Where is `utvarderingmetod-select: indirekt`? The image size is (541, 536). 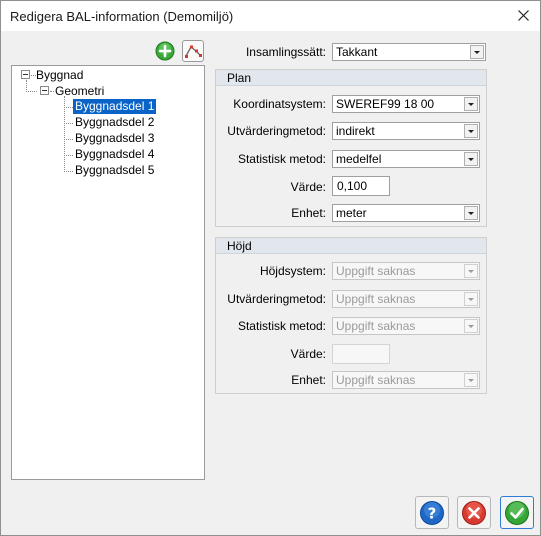 utvarderingmetod-select: indirekt is located at coordinates (406, 131).